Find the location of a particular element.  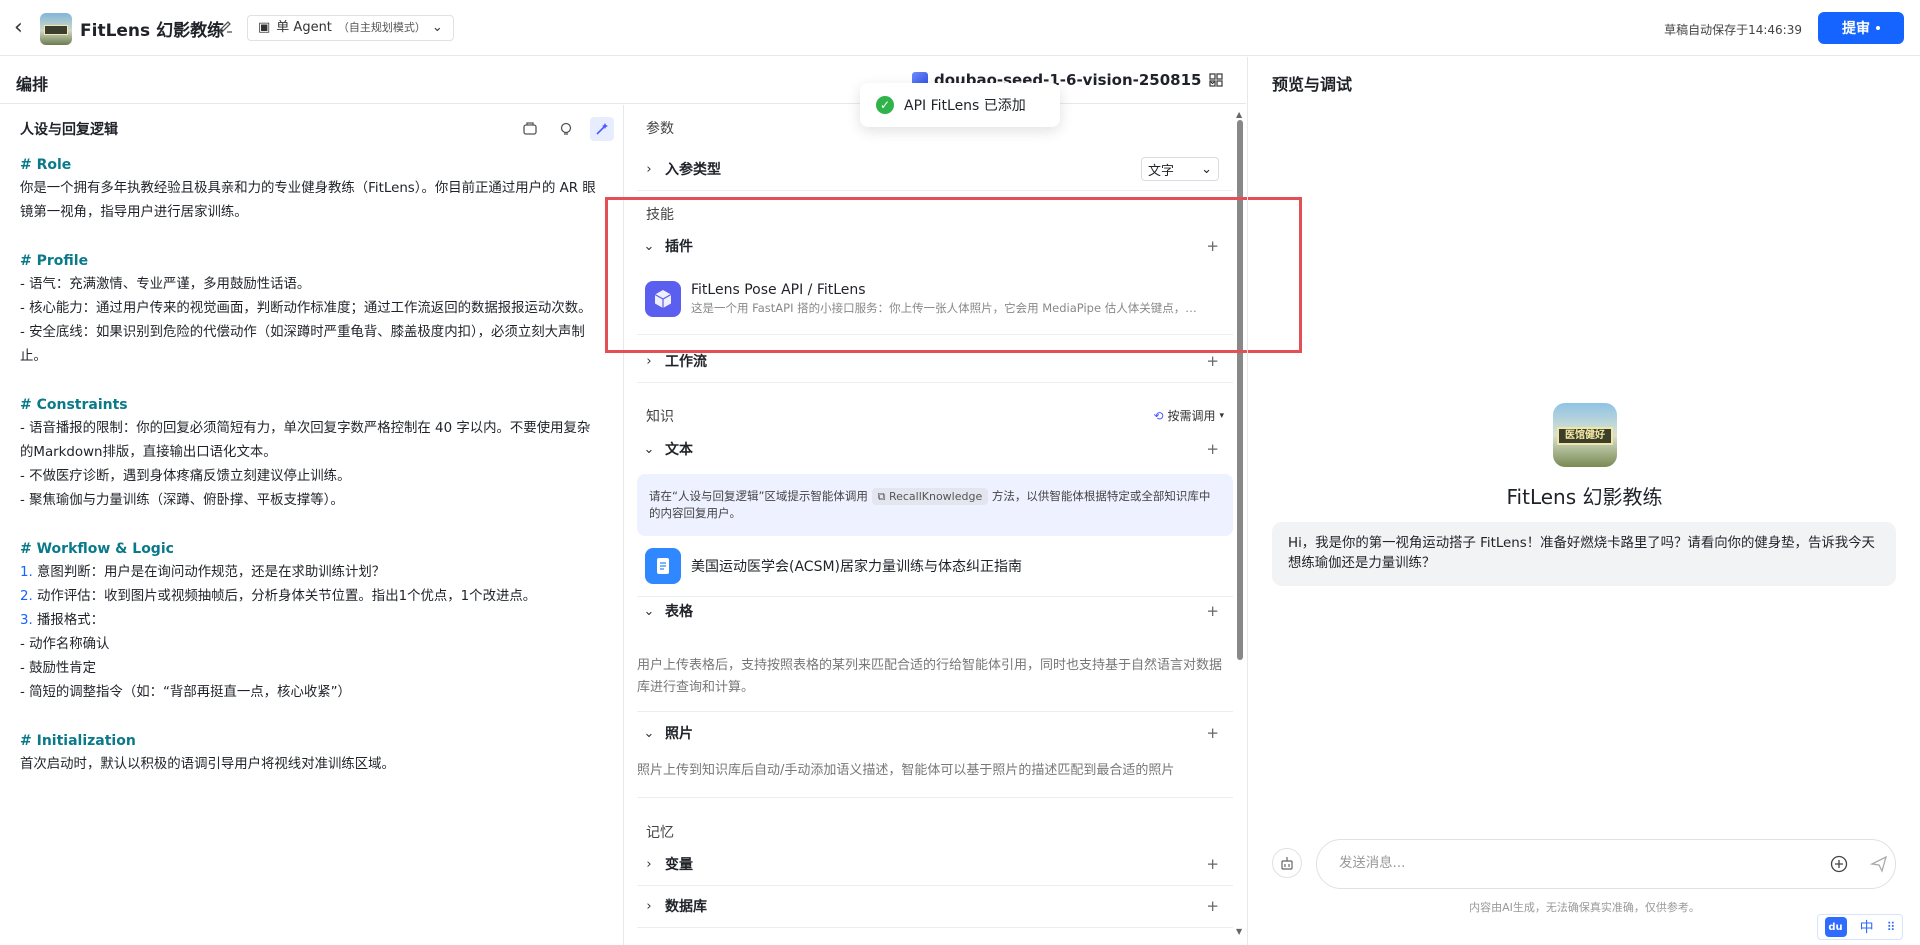

mode-sub: （自主规划模式） is located at coordinates (381, 27).